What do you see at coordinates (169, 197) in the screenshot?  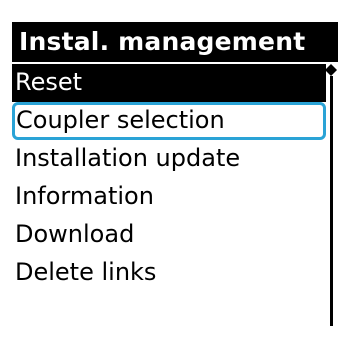 I see `menu-item-information: Information` at bounding box center [169, 197].